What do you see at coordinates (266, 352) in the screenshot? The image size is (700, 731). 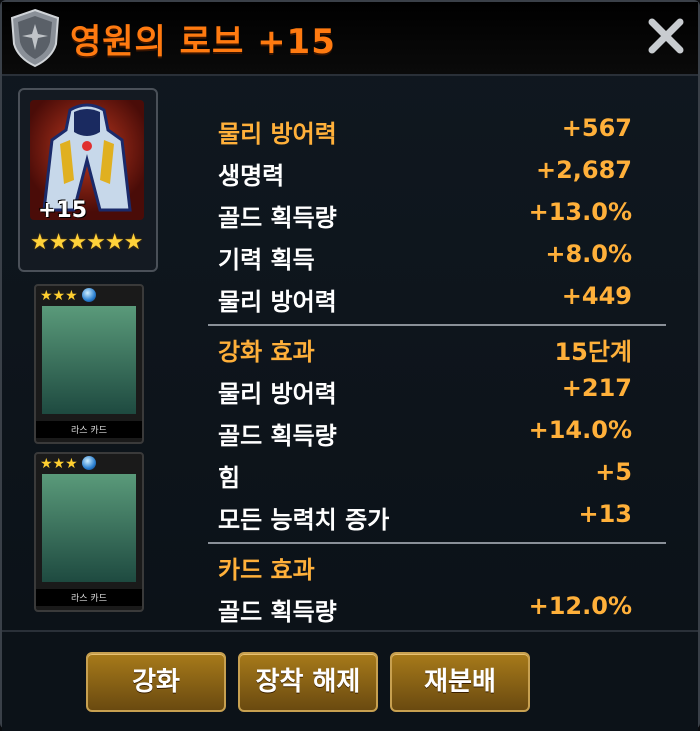 I see `stat-label: 강화 효과` at bounding box center [266, 352].